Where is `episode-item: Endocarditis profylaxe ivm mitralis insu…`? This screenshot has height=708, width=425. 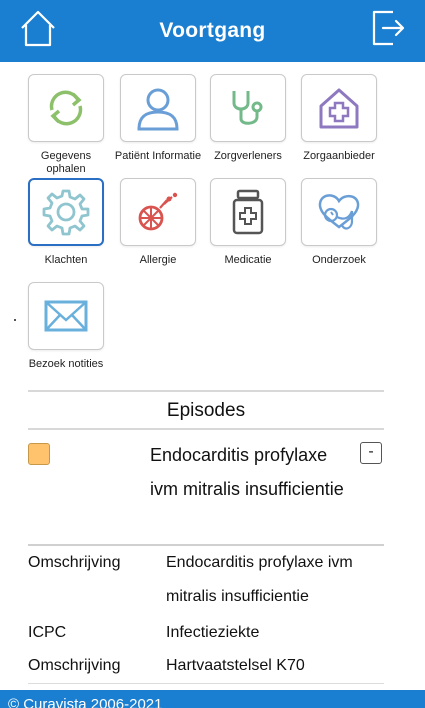 episode-item: Endocarditis profylaxe ivm mitralis insu… is located at coordinates (206, 488).